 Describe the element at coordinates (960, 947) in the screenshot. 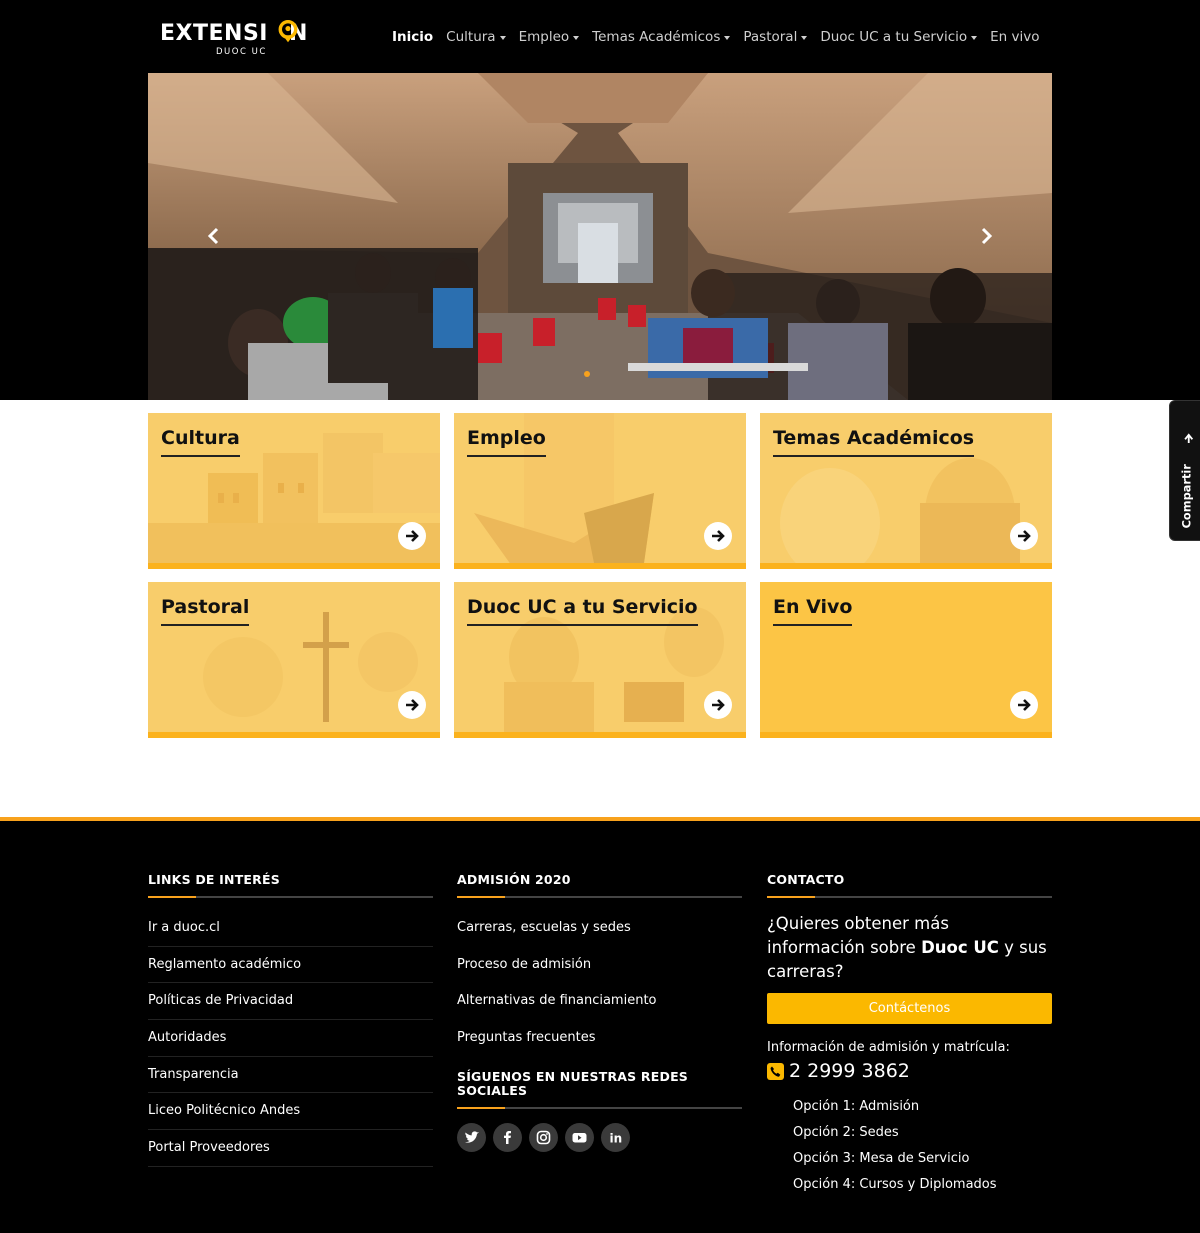

I see `brand-name: Duoc UC` at that location.